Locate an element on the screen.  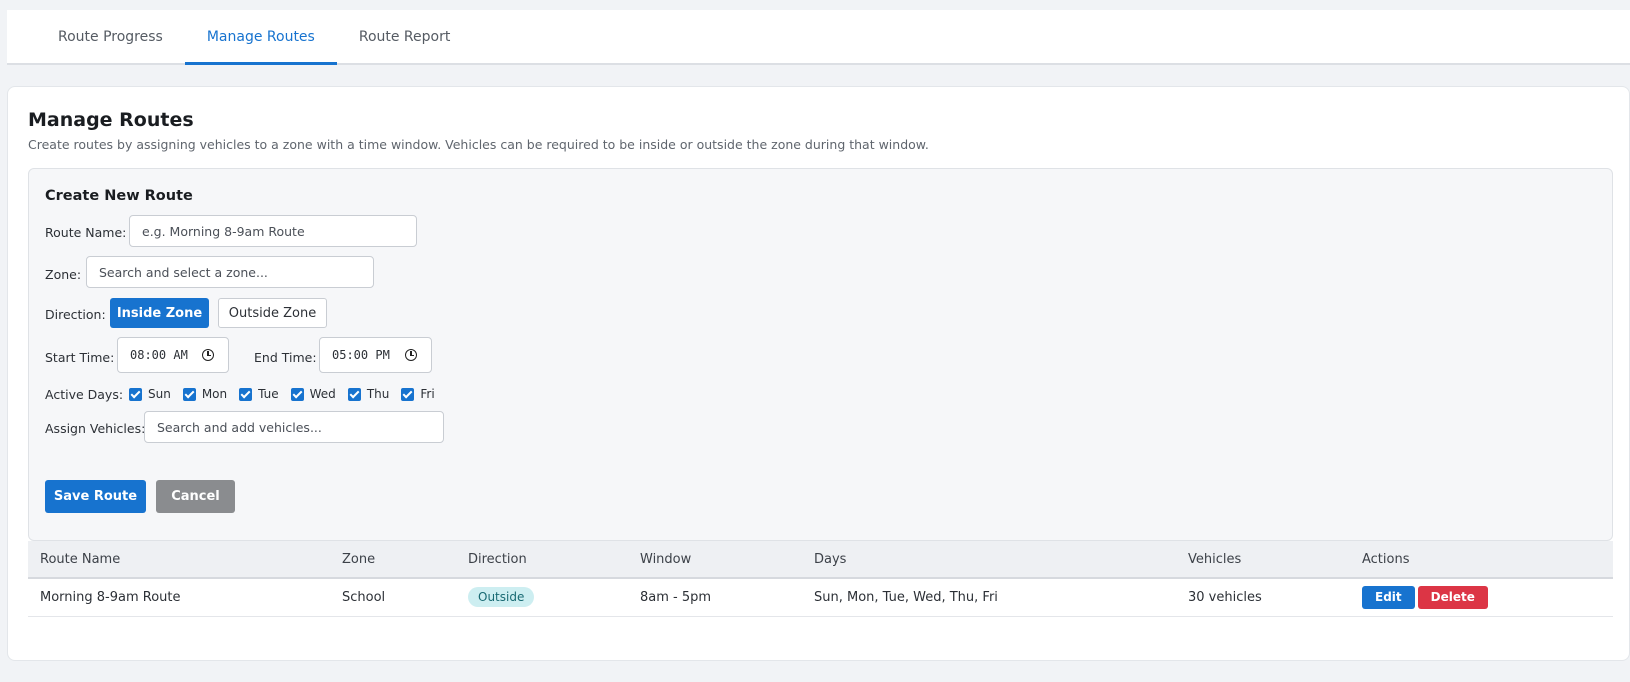
day-mon: Mon is located at coordinates (204, 394).